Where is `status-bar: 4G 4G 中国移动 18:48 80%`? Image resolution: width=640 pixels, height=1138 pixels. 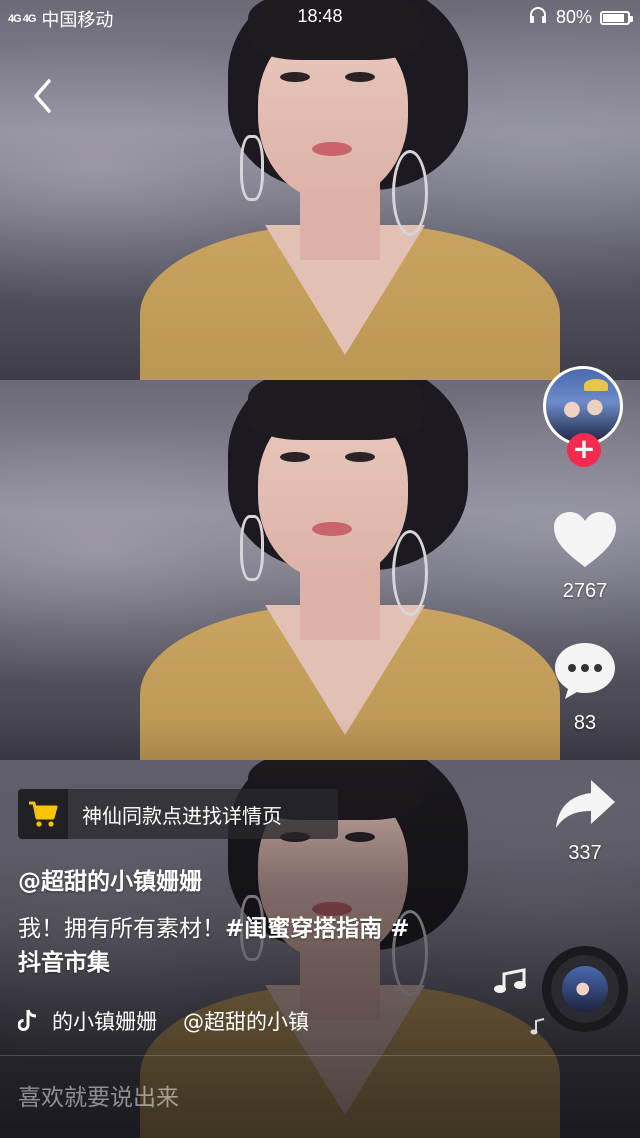 status-bar: 4G 4G 中国移动 18:48 80% is located at coordinates (320, 17).